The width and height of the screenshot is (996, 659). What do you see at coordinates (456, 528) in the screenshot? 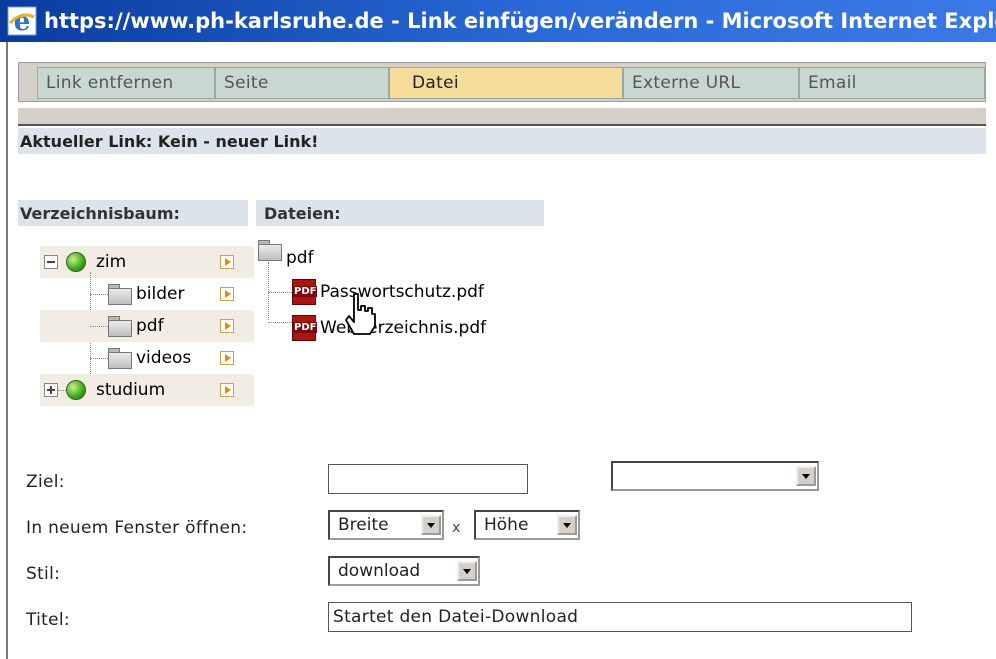
I see `times-sign: x` at bounding box center [456, 528].